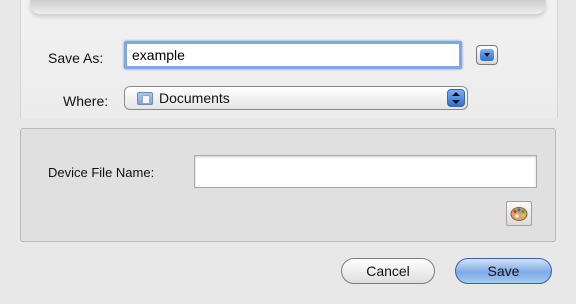  I want to click on where-label: Where:, so click(86, 101).